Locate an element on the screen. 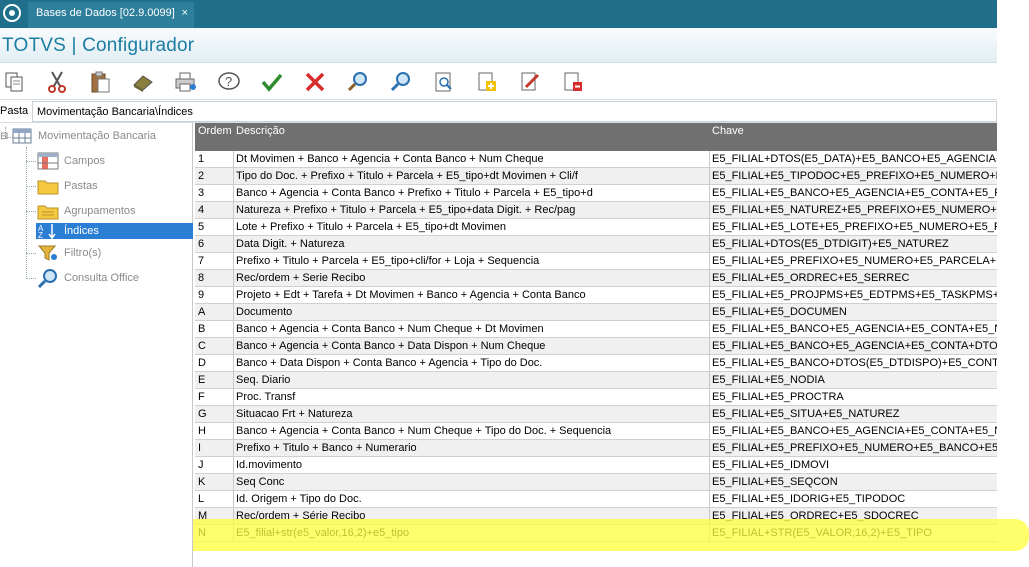 This screenshot has width=1029, height=567. tab-close-icon: × is located at coordinates (185, 13).